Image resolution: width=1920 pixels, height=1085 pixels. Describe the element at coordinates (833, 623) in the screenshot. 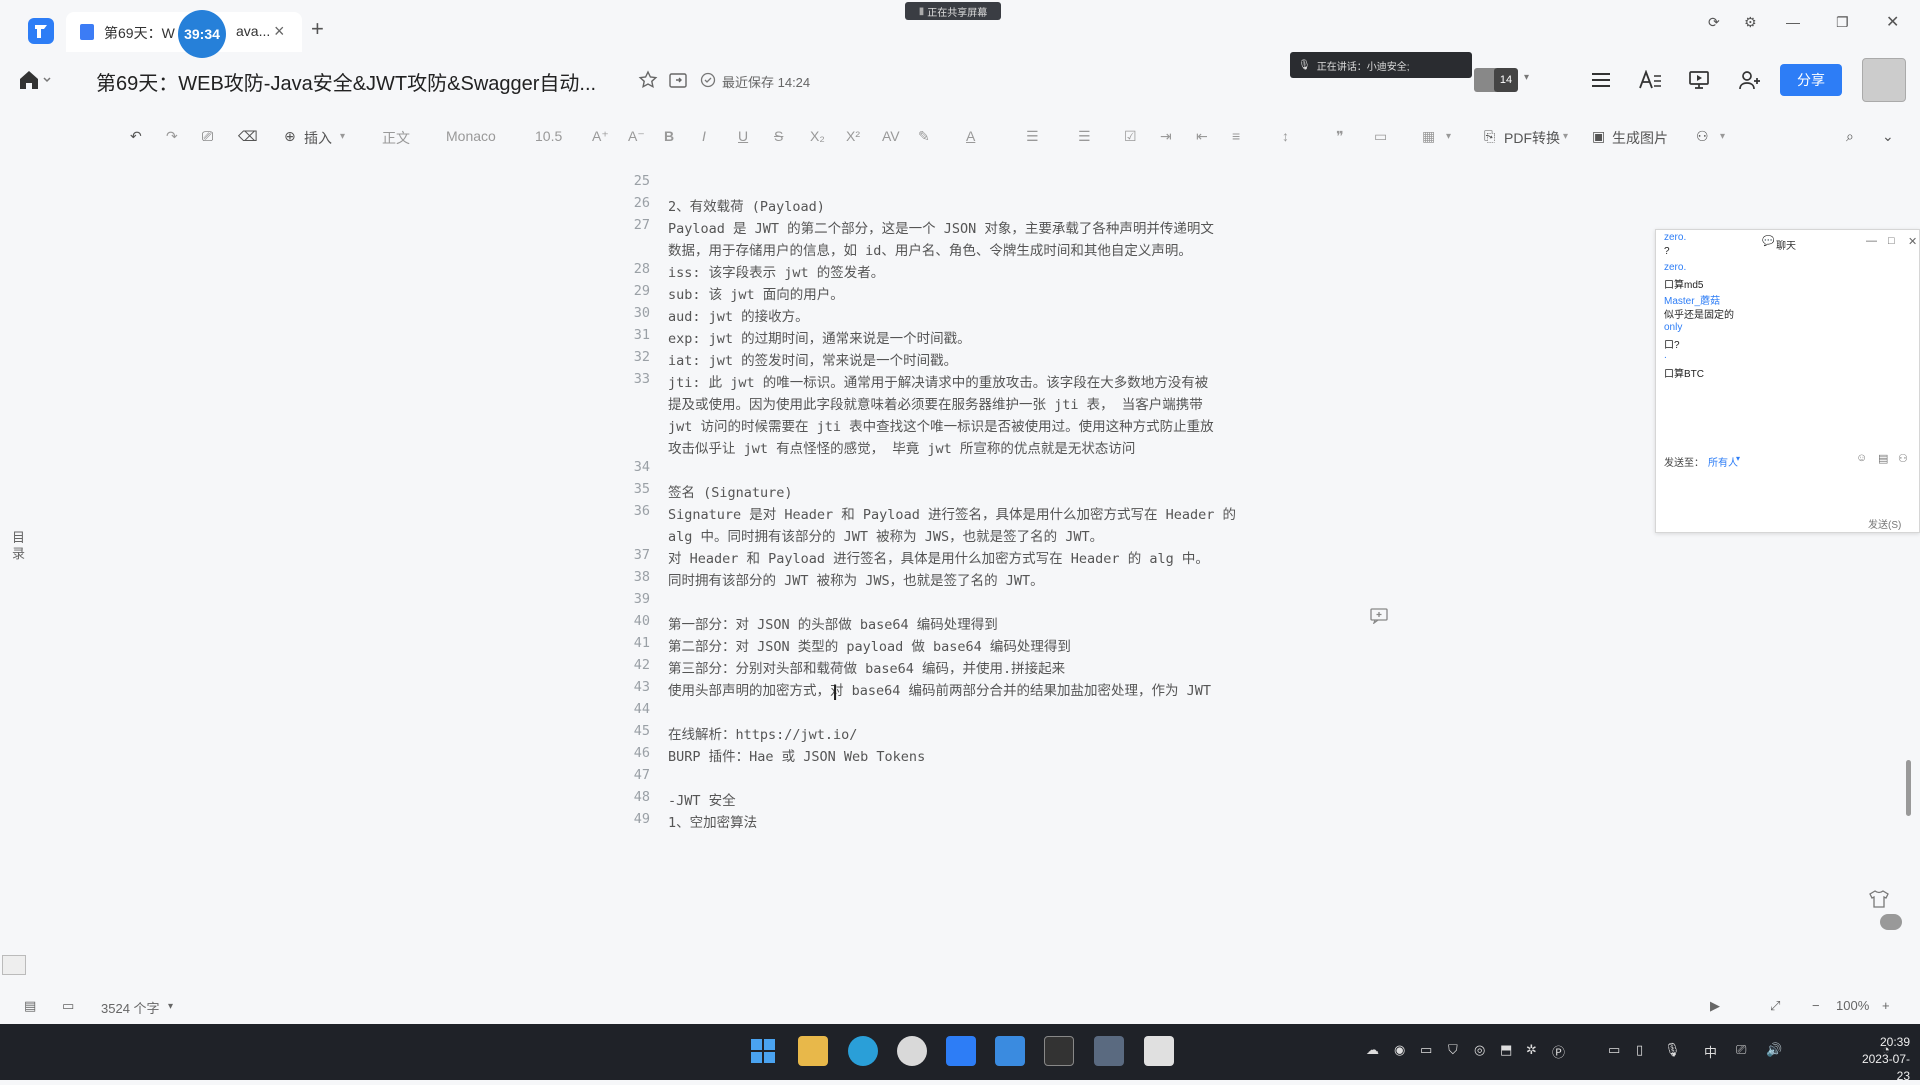

I see `line-text: 第一部分：对 JSON 的头部做 base64 编码处理得到` at that location.